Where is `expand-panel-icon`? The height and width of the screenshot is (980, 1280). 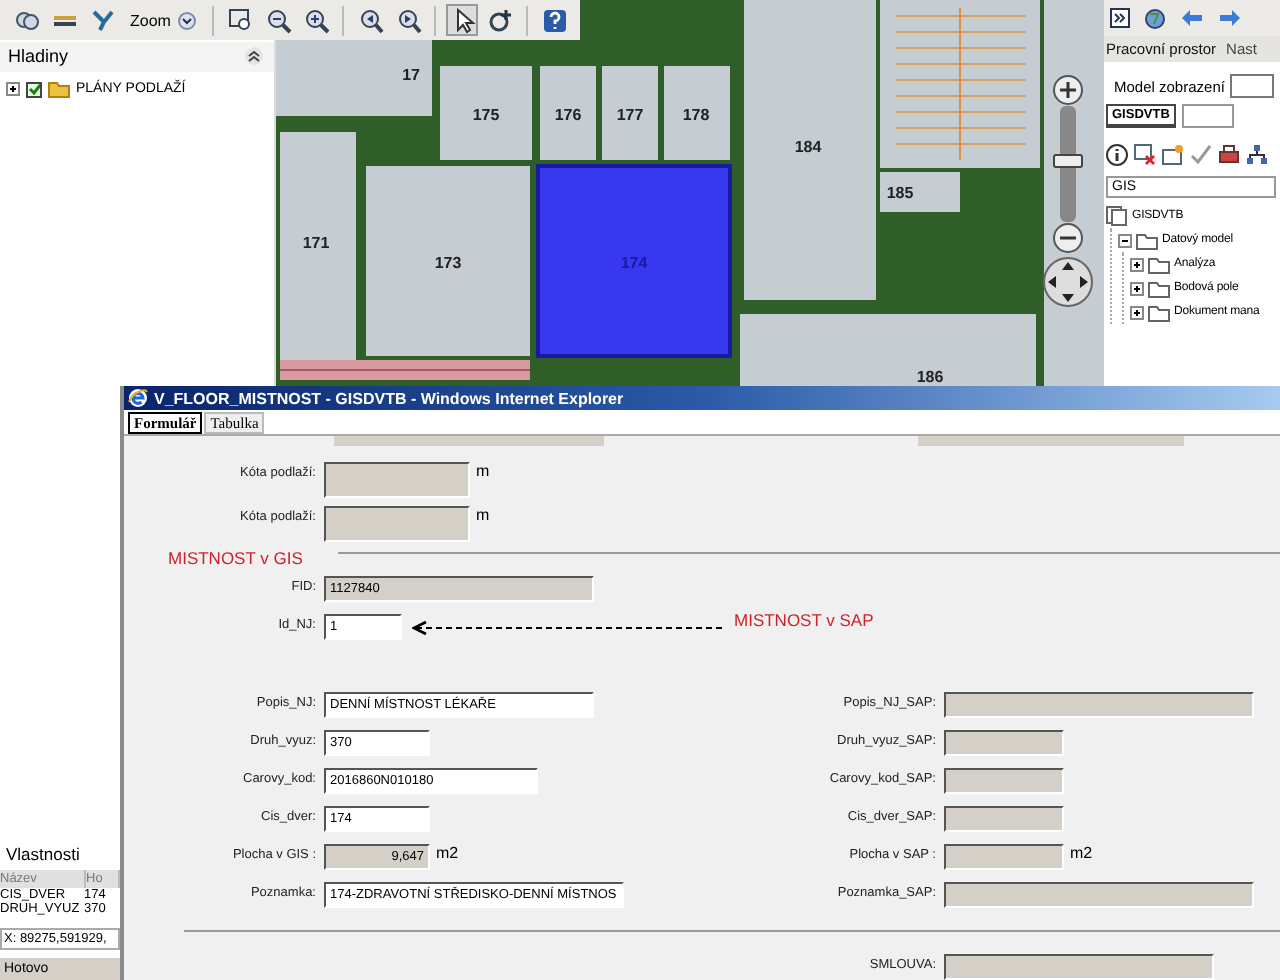 expand-panel-icon is located at coordinates (1120, 18).